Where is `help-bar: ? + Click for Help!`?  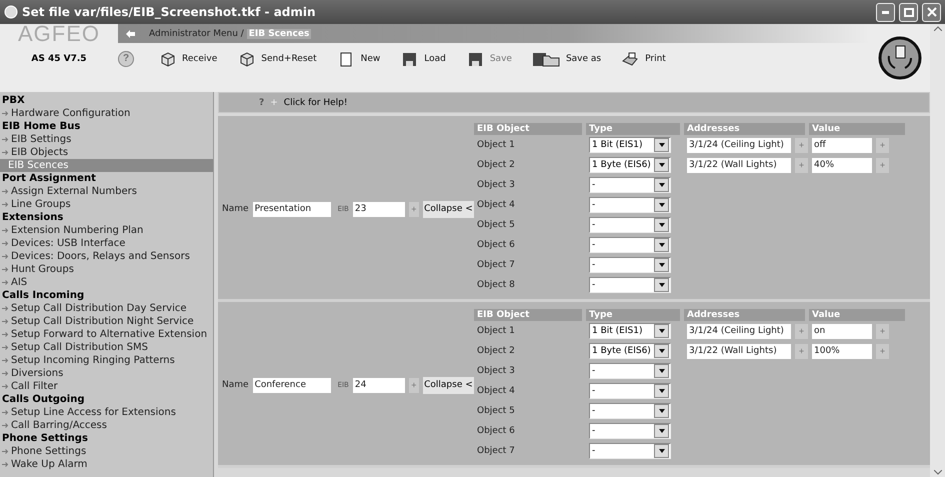
help-bar: ? + Click for Help! is located at coordinates (574, 102).